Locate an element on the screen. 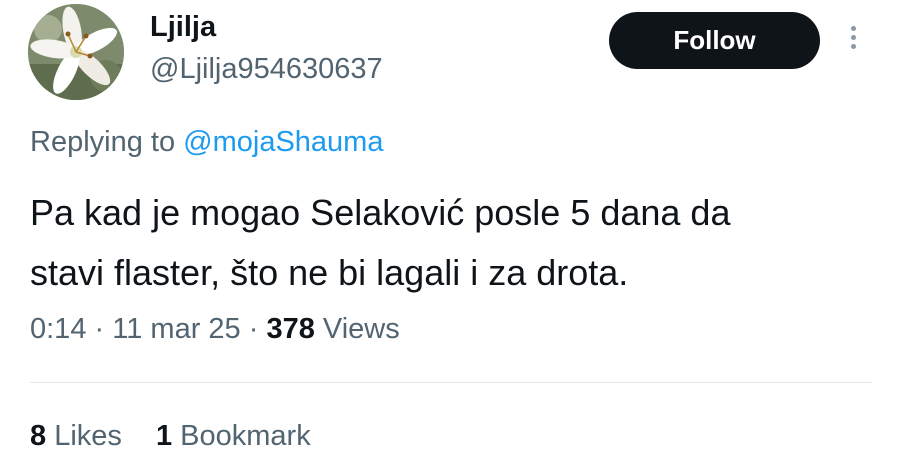  tweet-meta: 0:14 · 11 mar 25 · 378 Views is located at coordinates (215, 329).